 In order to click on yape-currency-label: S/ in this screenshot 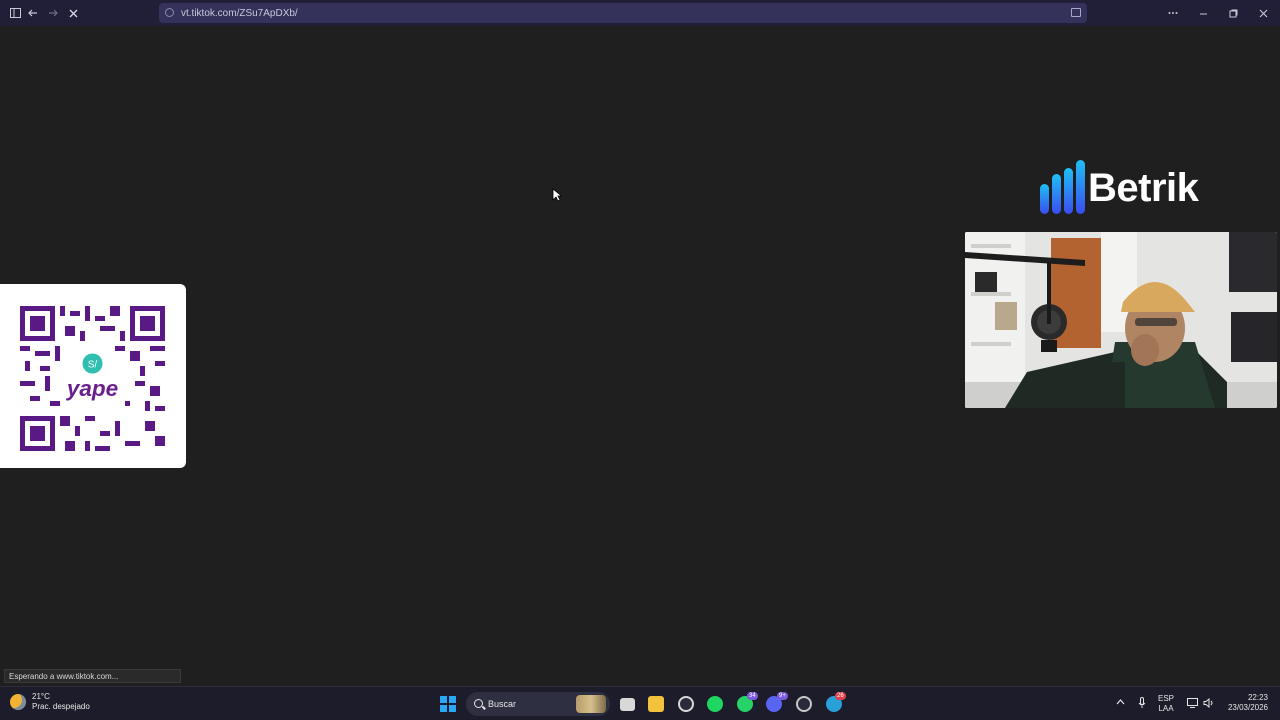, I will do `click(93, 365)`.